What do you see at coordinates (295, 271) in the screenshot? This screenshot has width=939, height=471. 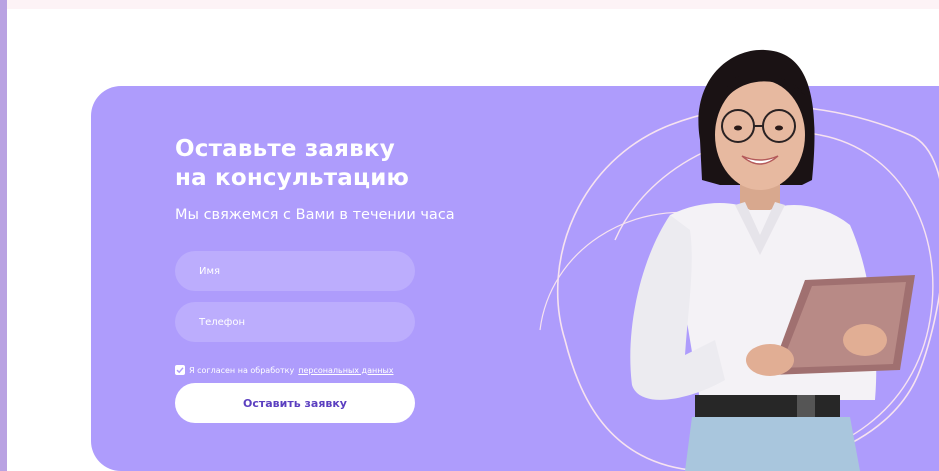 I see `name-input` at bounding box center [295, 271].